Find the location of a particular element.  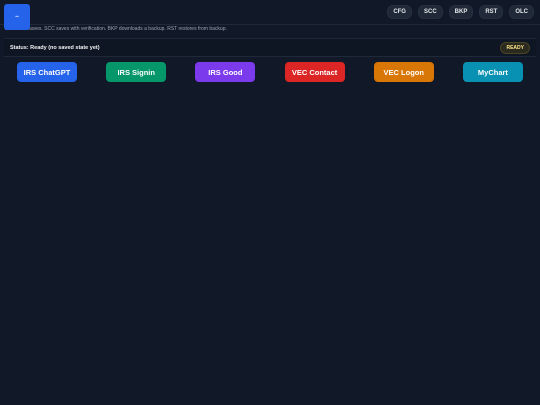

cfg-button: CFG is located at coordinates (399, 12).